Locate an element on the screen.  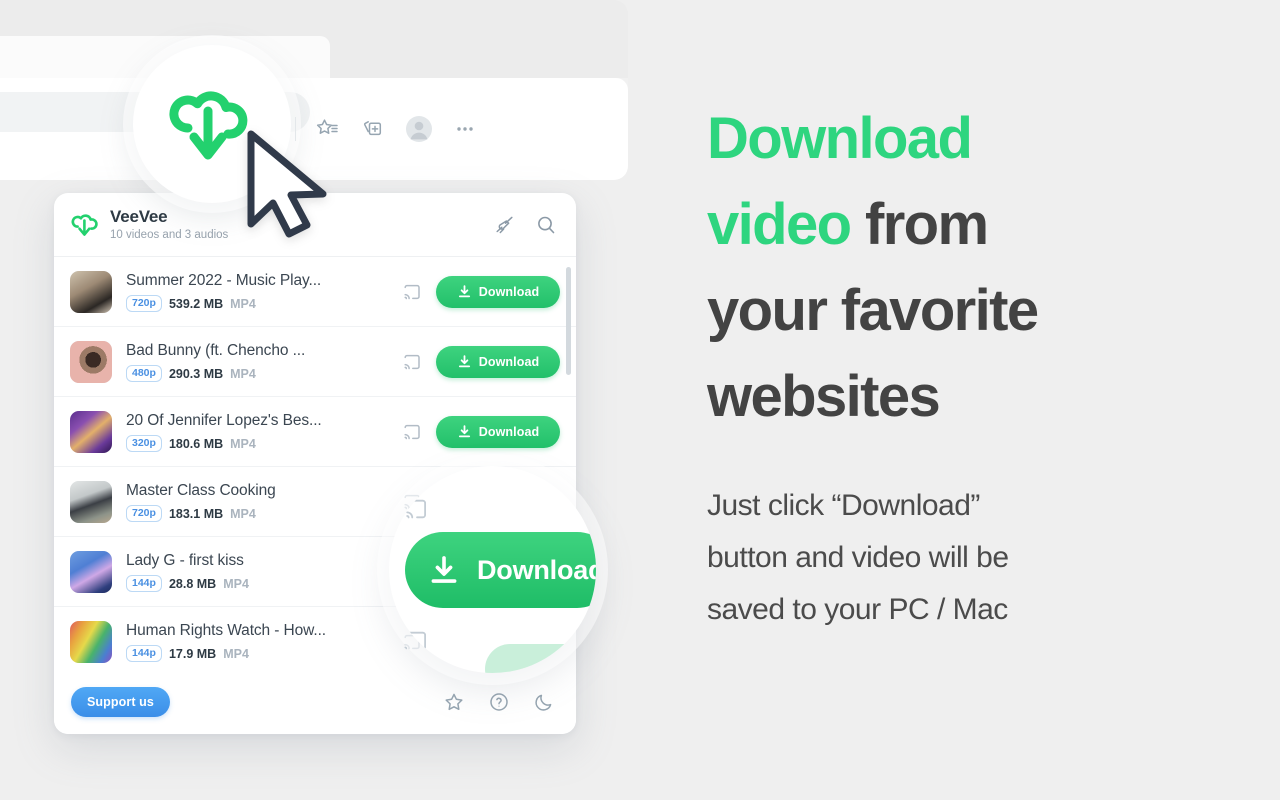
video-meta: 144p 28.8 MB MP4 is located at coordinates (264, 583).